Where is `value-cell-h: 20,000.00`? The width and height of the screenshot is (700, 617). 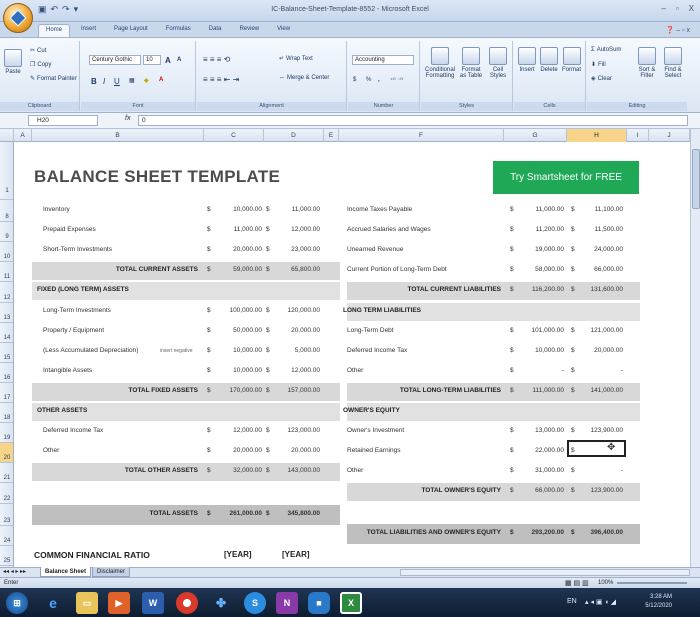
value-cell-h: 20,000.00 is located at coordinates (608, 350).